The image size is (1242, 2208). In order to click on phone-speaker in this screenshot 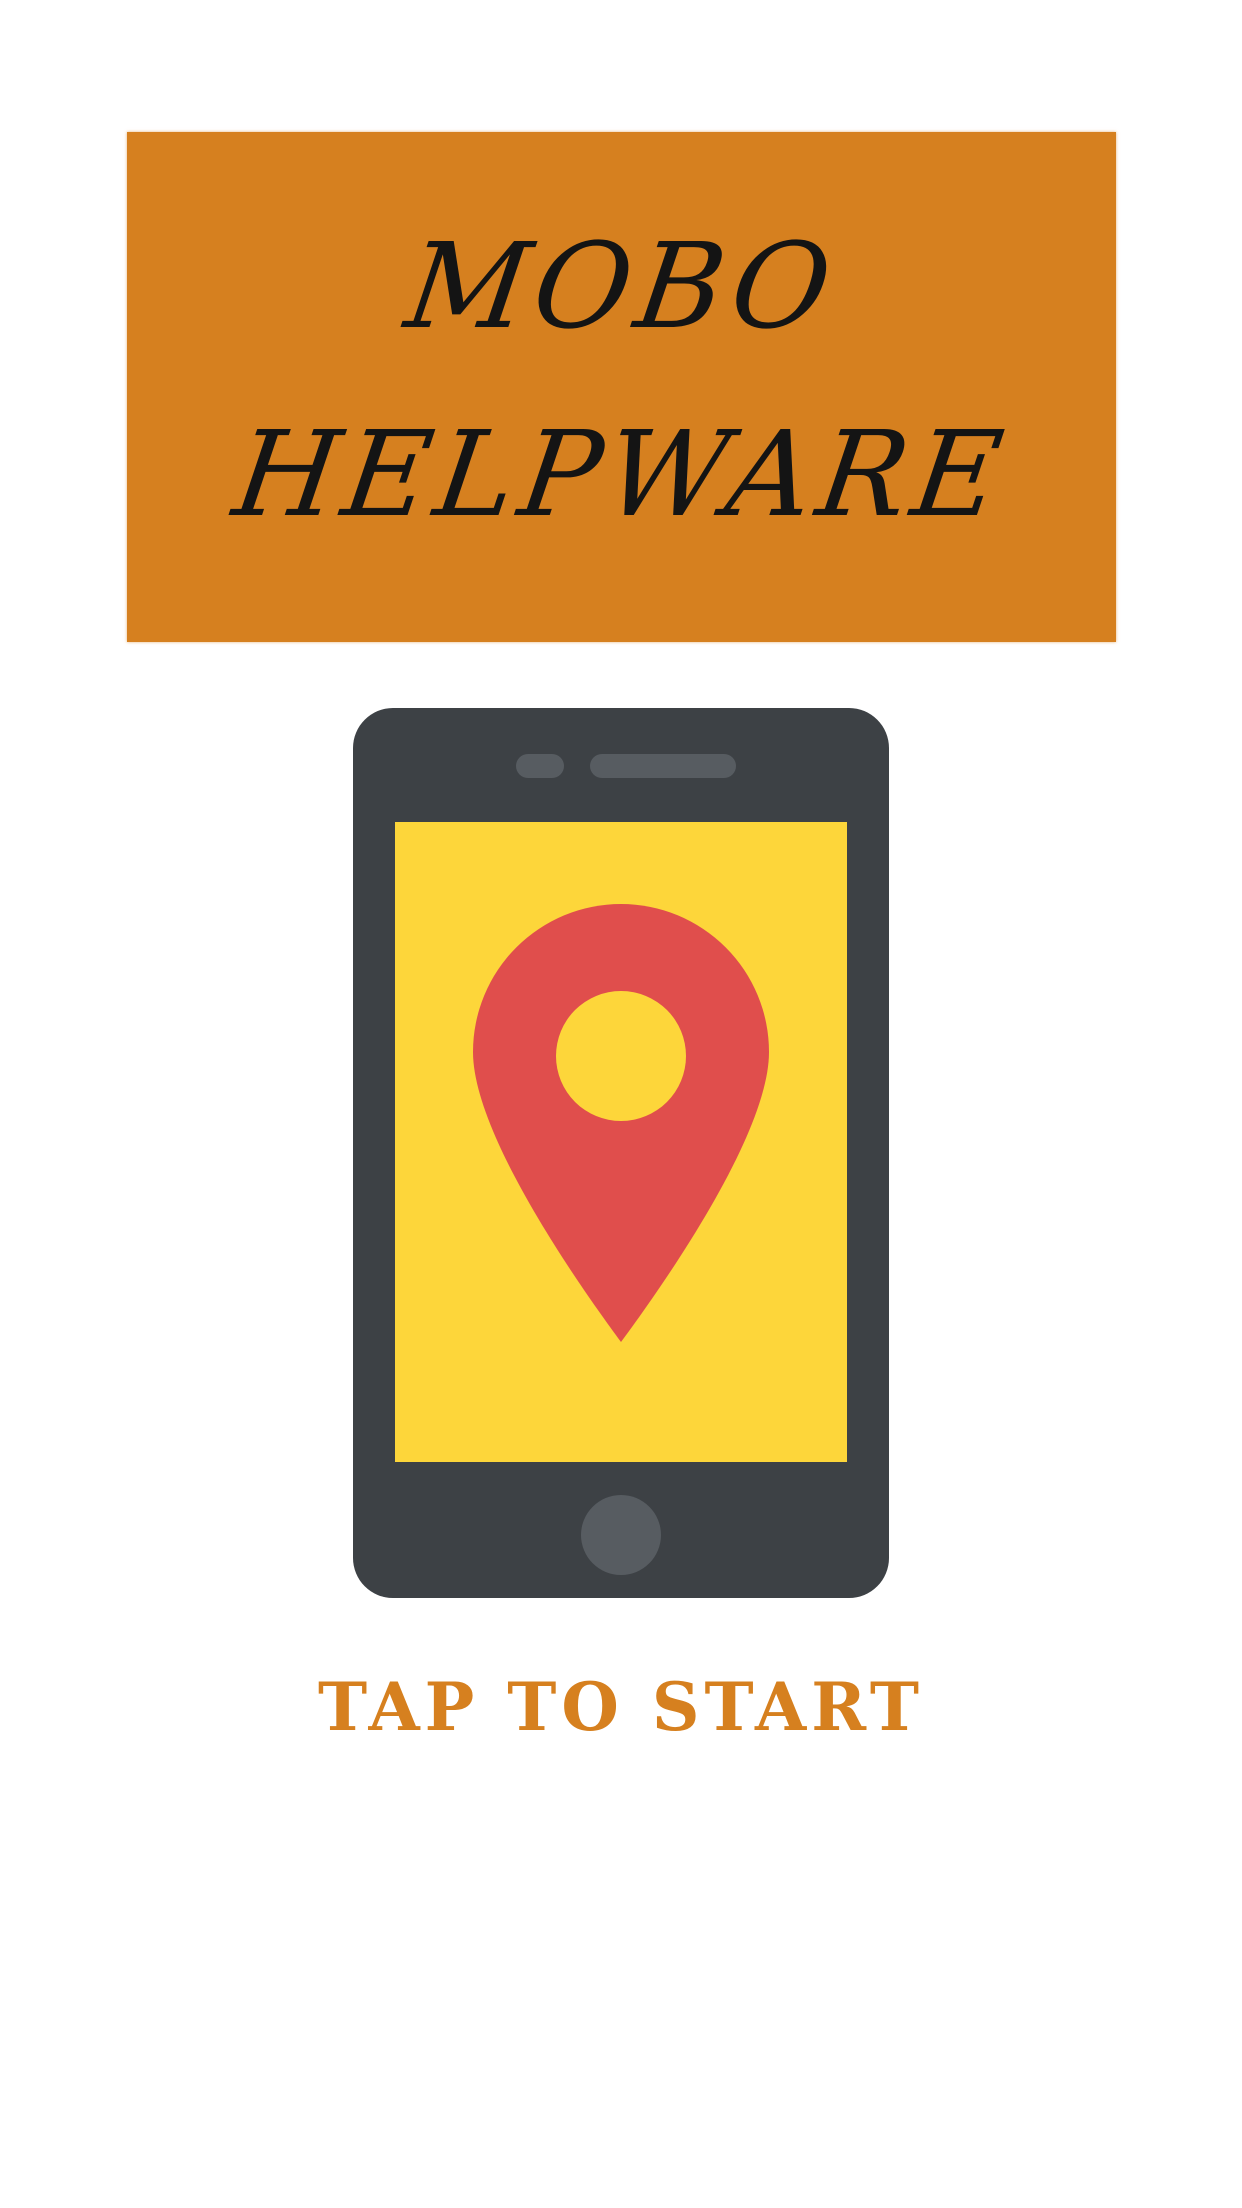, I will do `click(663, 766)`.